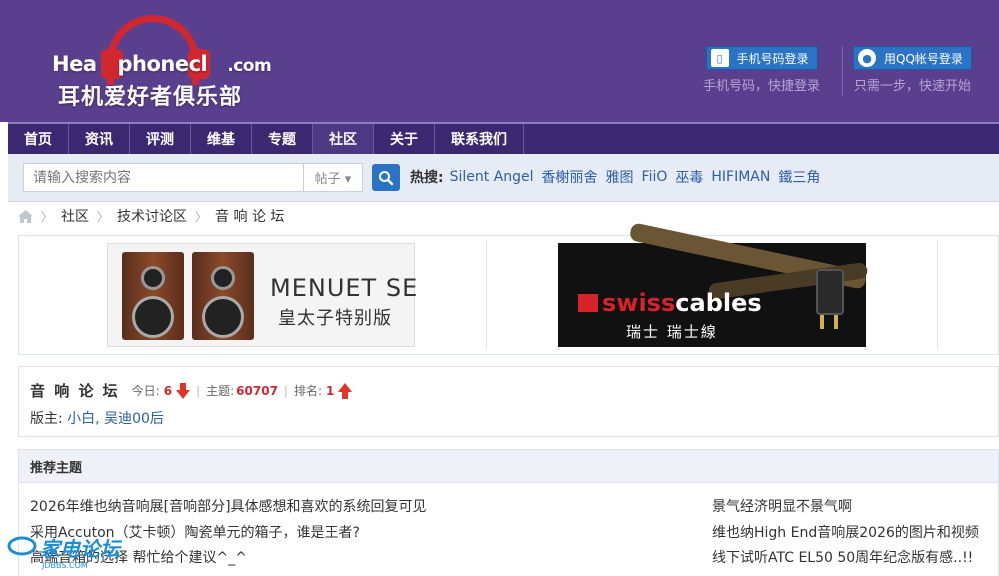 The image size is (999, 576). What do you see at coordinates (81, 549) in the screenshot?
I see `svg-text: 家电论坛` at bounding box center [81, 549].